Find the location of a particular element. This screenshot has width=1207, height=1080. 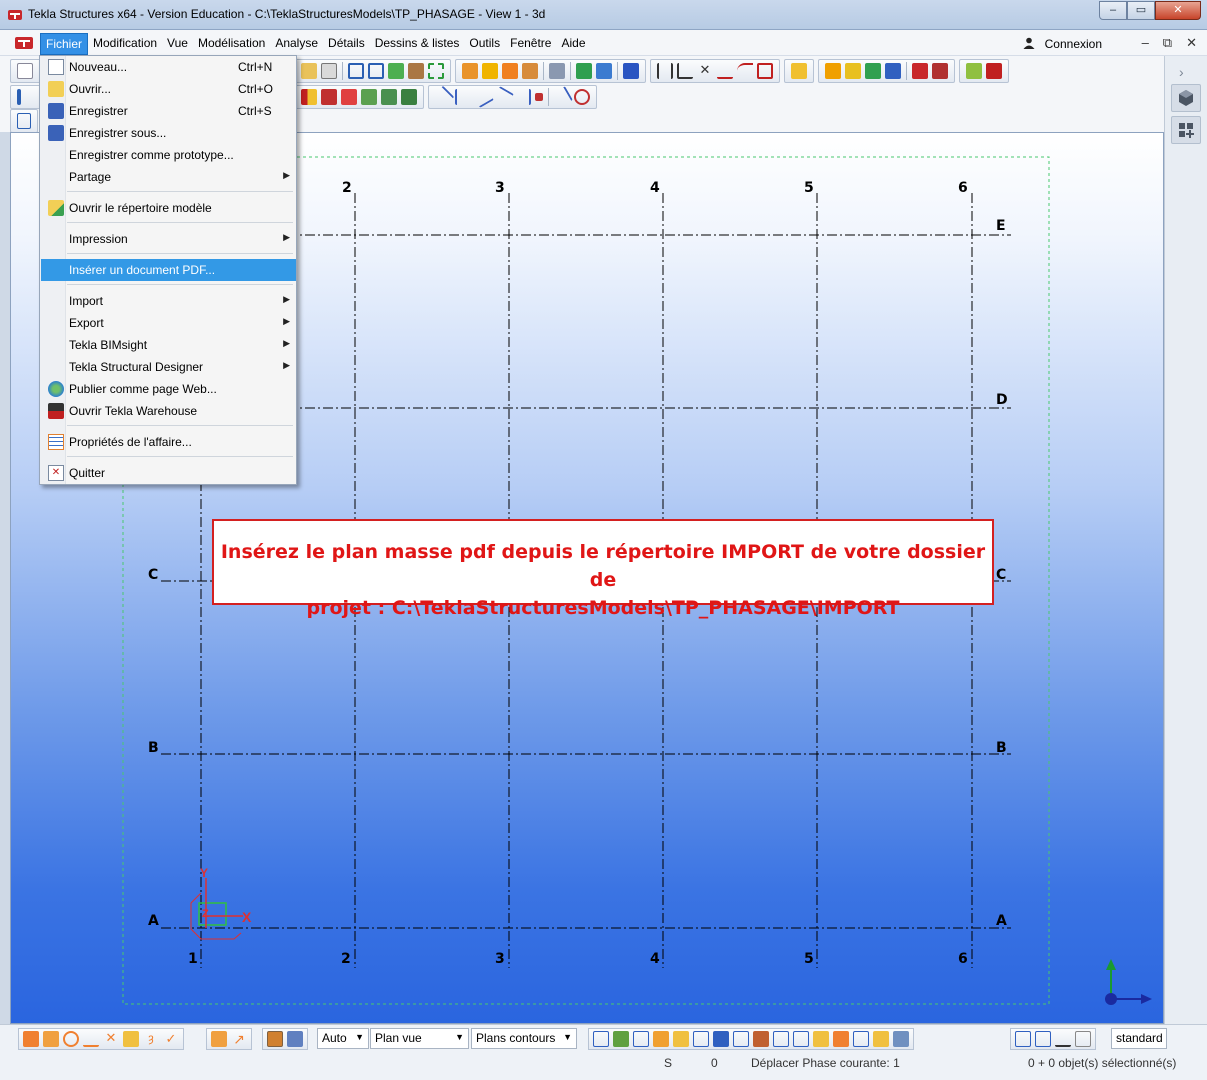

snap-end-icon is located at coordinates (463, 97).